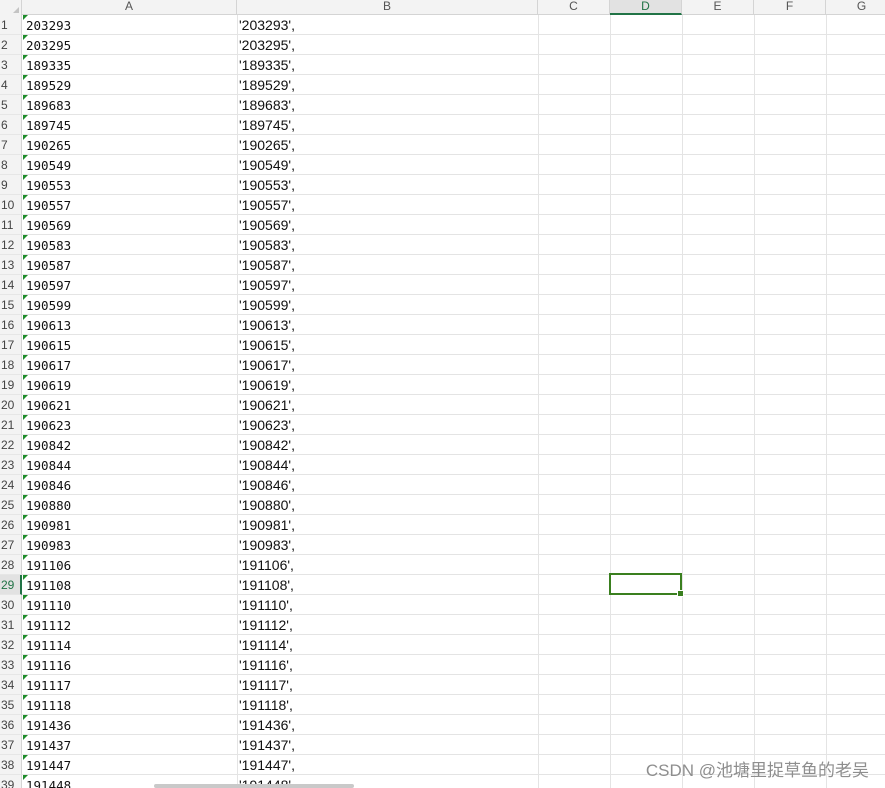 This screenshot has width=885, height=788. I want to click on cell-a: 190553, so click(129, 185).